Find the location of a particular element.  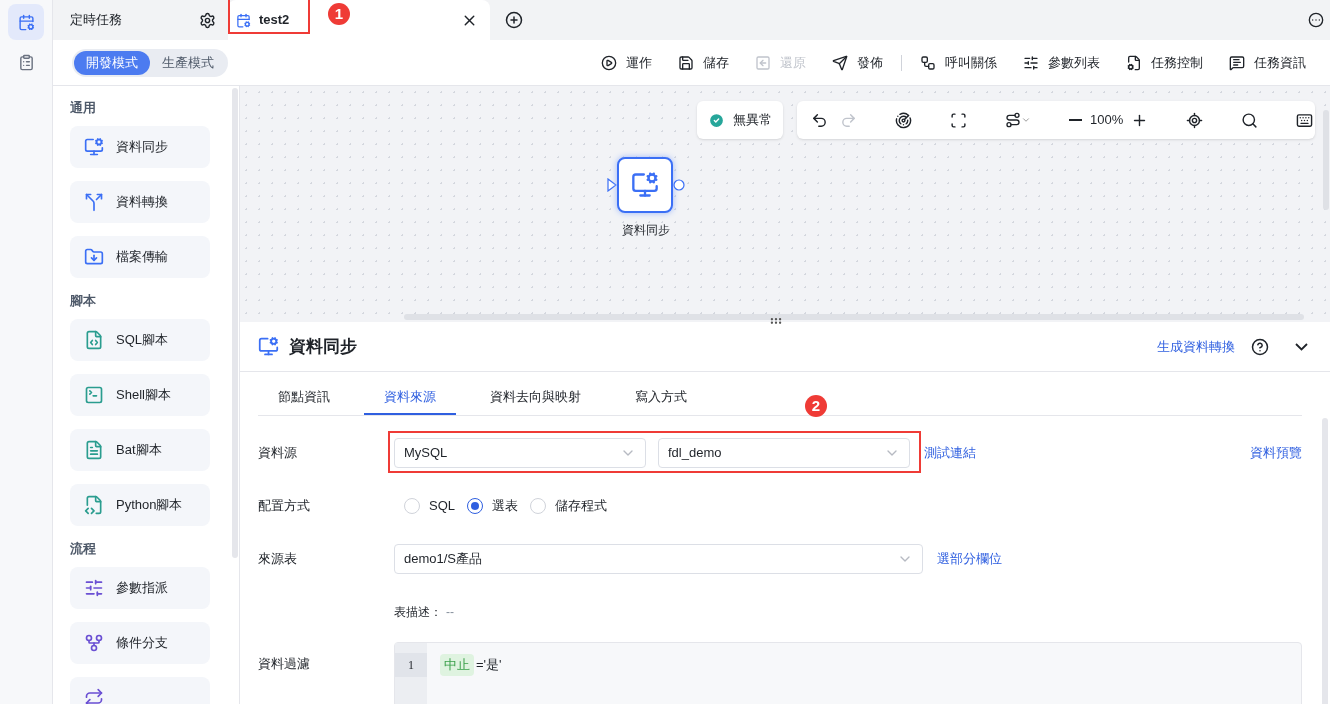

calendar-icon is located at coordinates (26, 22).